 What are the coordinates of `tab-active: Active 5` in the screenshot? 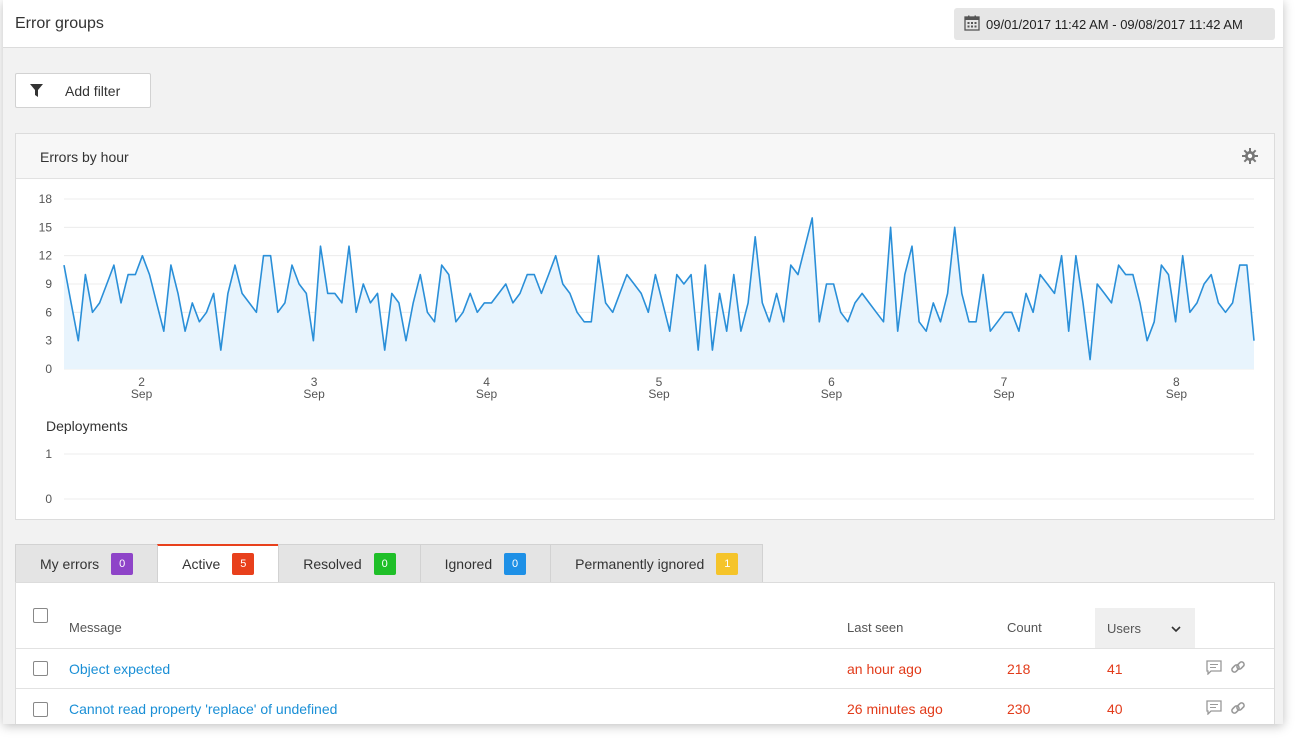 It's located at (218, 563).